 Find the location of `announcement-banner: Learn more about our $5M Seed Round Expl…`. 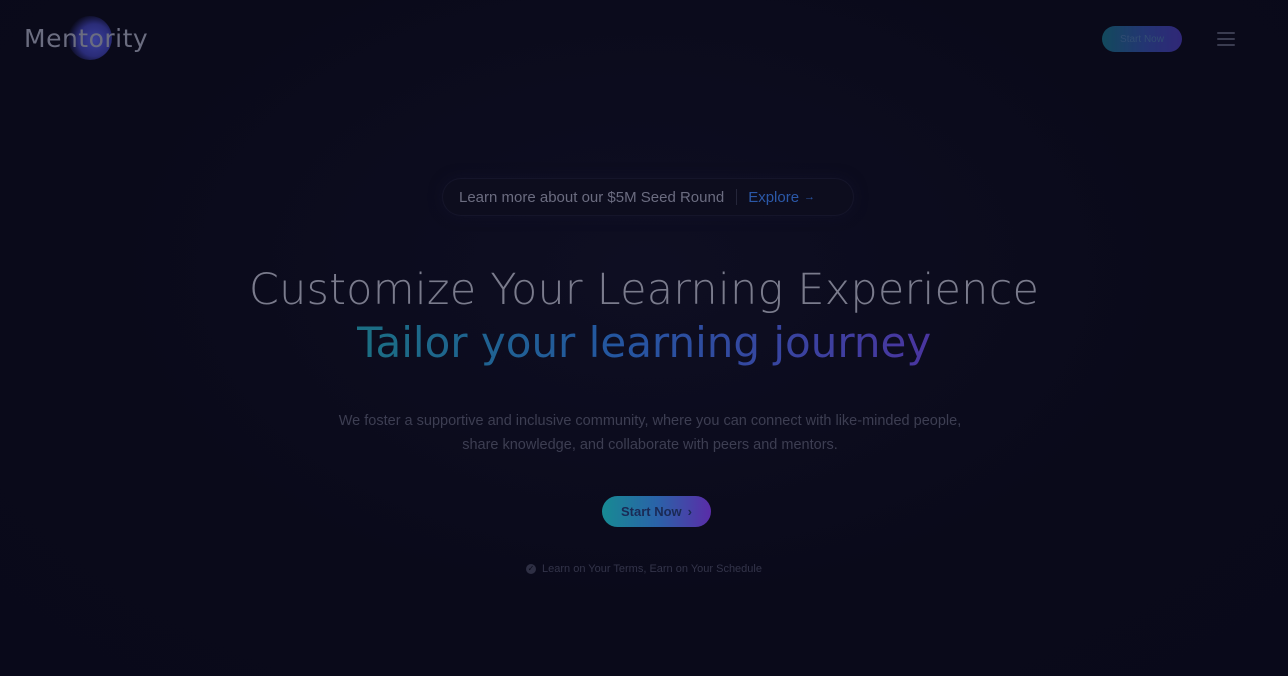

announcement-banner: Learn more about our $5M Seed Round Expl… is located at coordinates (648, 197).